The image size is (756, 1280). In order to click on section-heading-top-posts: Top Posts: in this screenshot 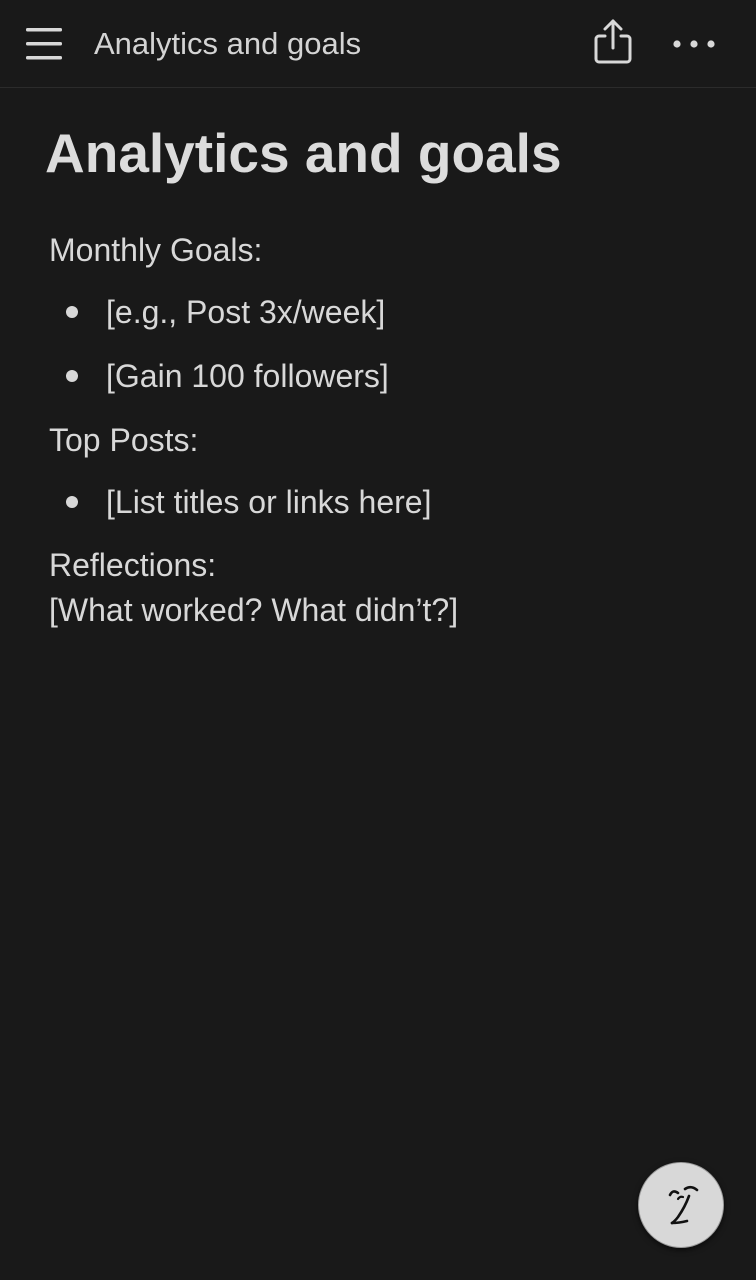, I will do `click(123, 440)`.